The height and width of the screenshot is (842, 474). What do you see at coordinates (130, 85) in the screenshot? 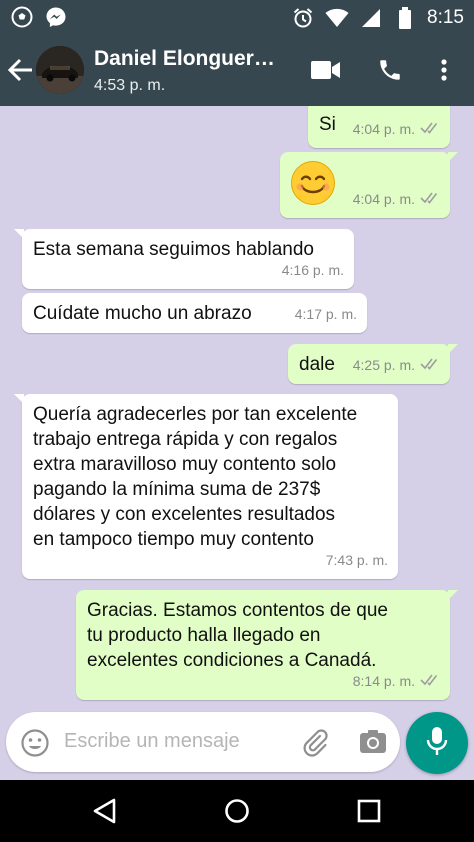
I see `last-seen: 4:53 p. m.` at bounding box center [130, 85].